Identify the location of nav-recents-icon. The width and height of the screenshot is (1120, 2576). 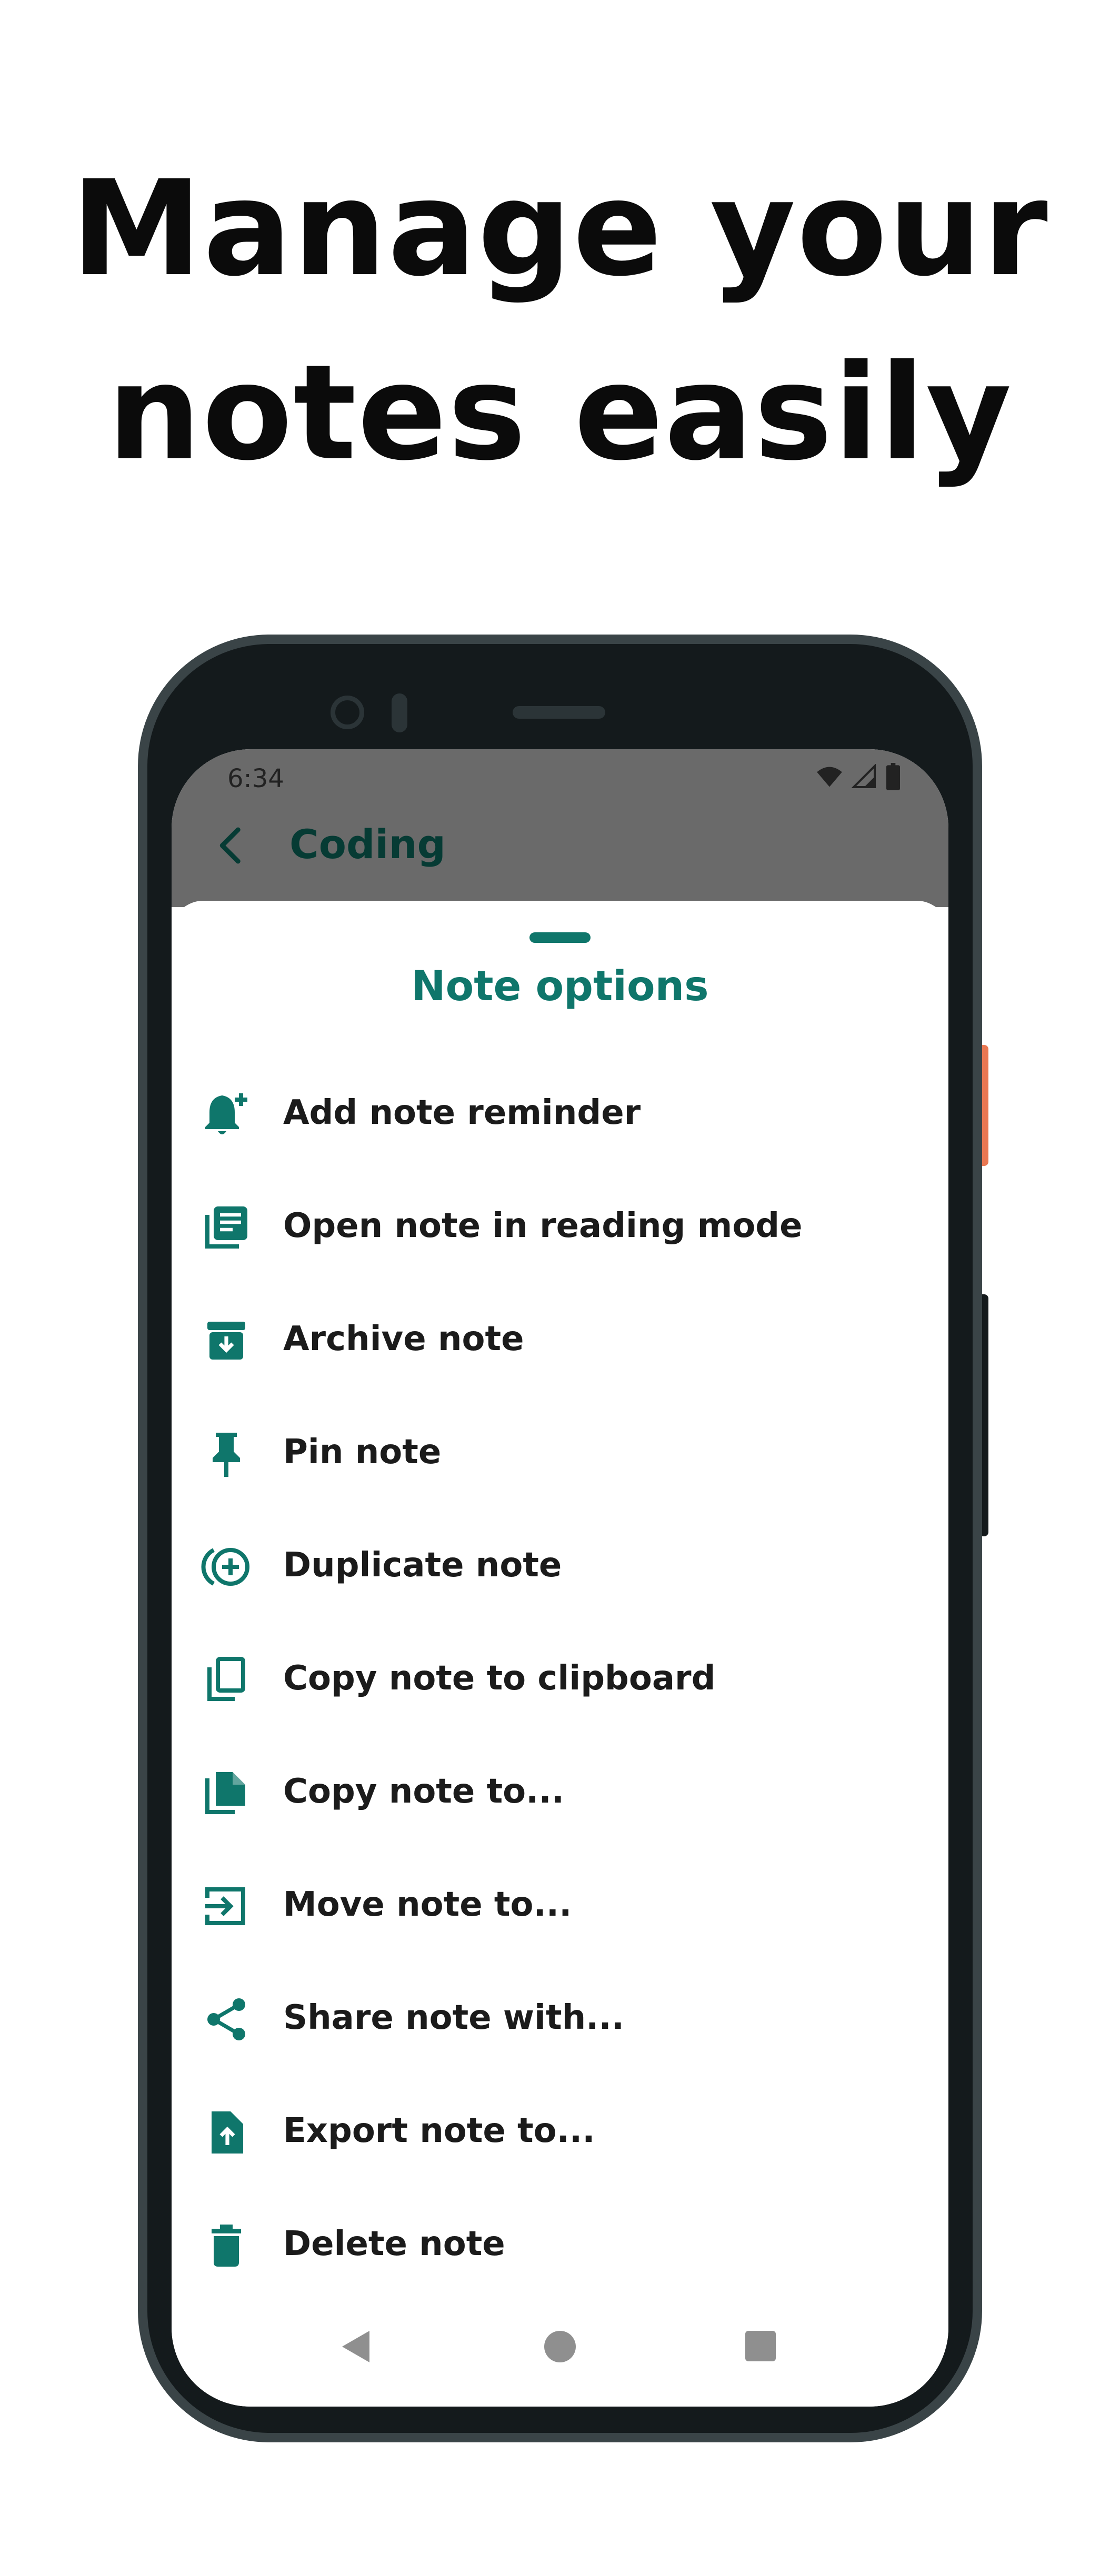
(760, 2346).